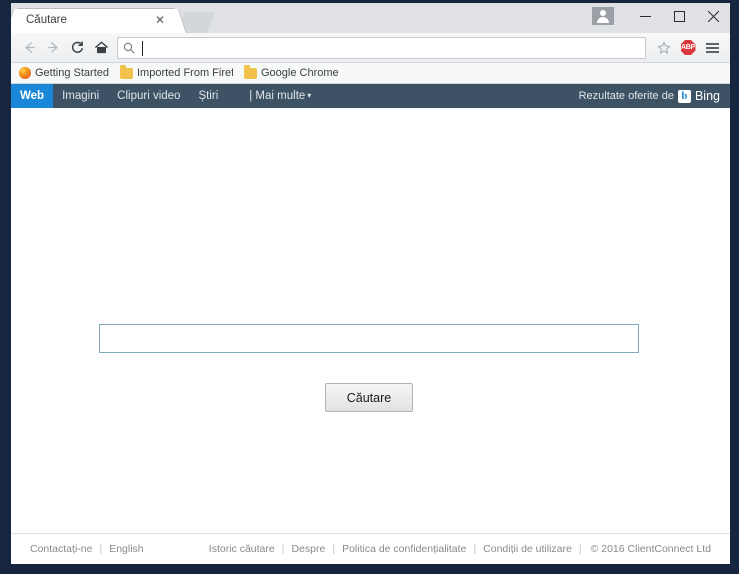  Describe the element at coordinates (684, 96) in the screenshot. I see `bing-logo-icon: b` at that location.